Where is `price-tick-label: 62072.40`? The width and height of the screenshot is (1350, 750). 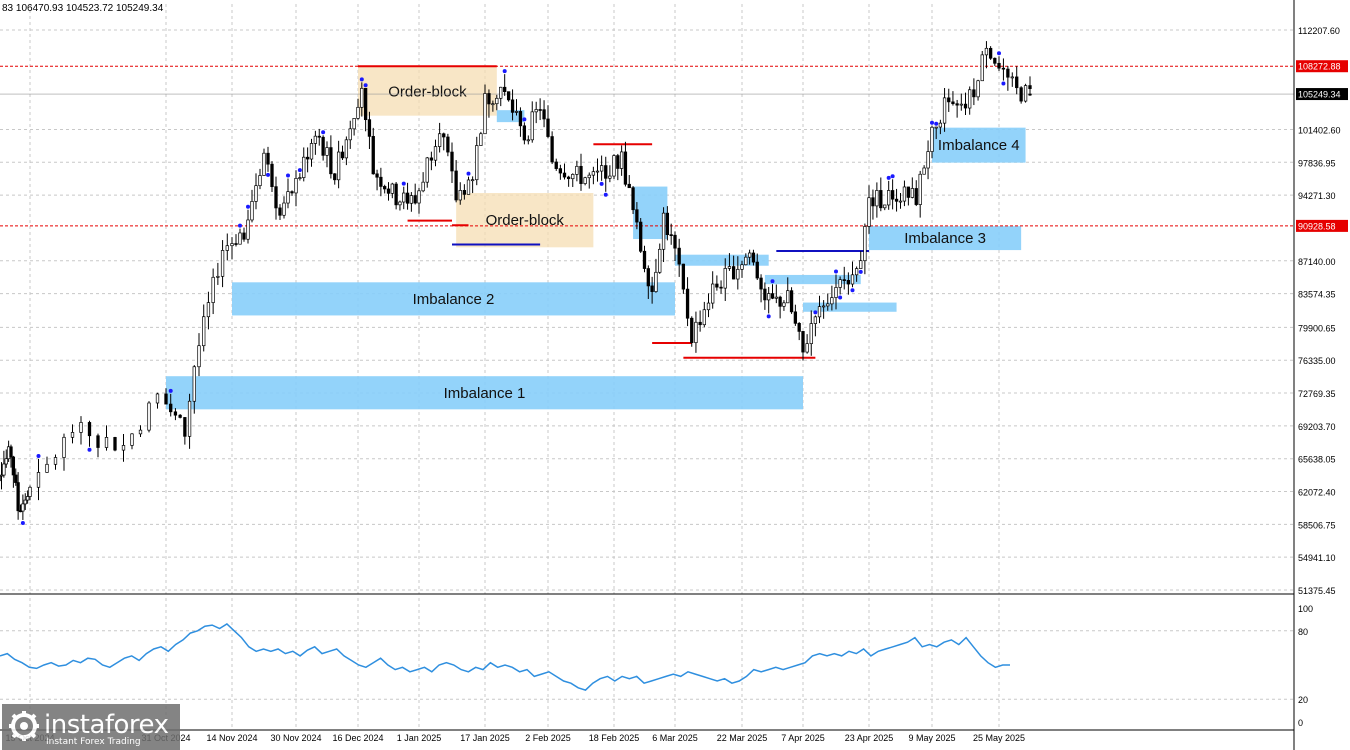 price-tick-label: 62072.40 is located at coordinates (1317, 493).